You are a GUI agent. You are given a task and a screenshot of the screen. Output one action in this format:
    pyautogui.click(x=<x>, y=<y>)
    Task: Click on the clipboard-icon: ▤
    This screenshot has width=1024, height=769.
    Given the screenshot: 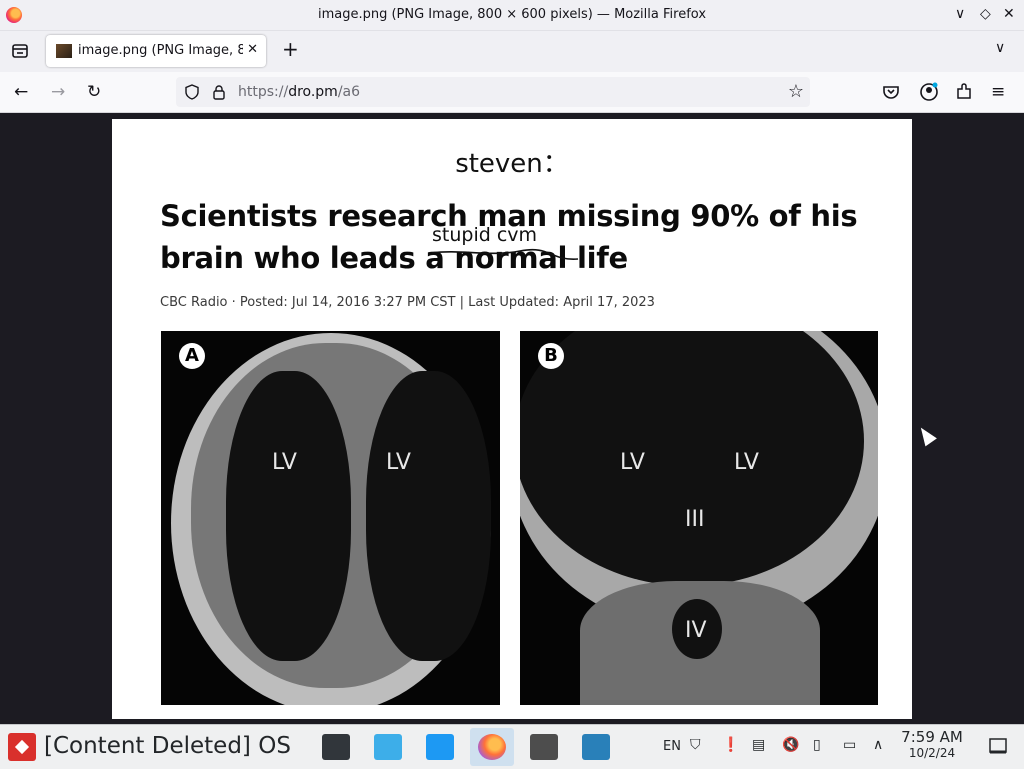 What is the action you would take?
    pyautogui.click(x=758, y=745)
    